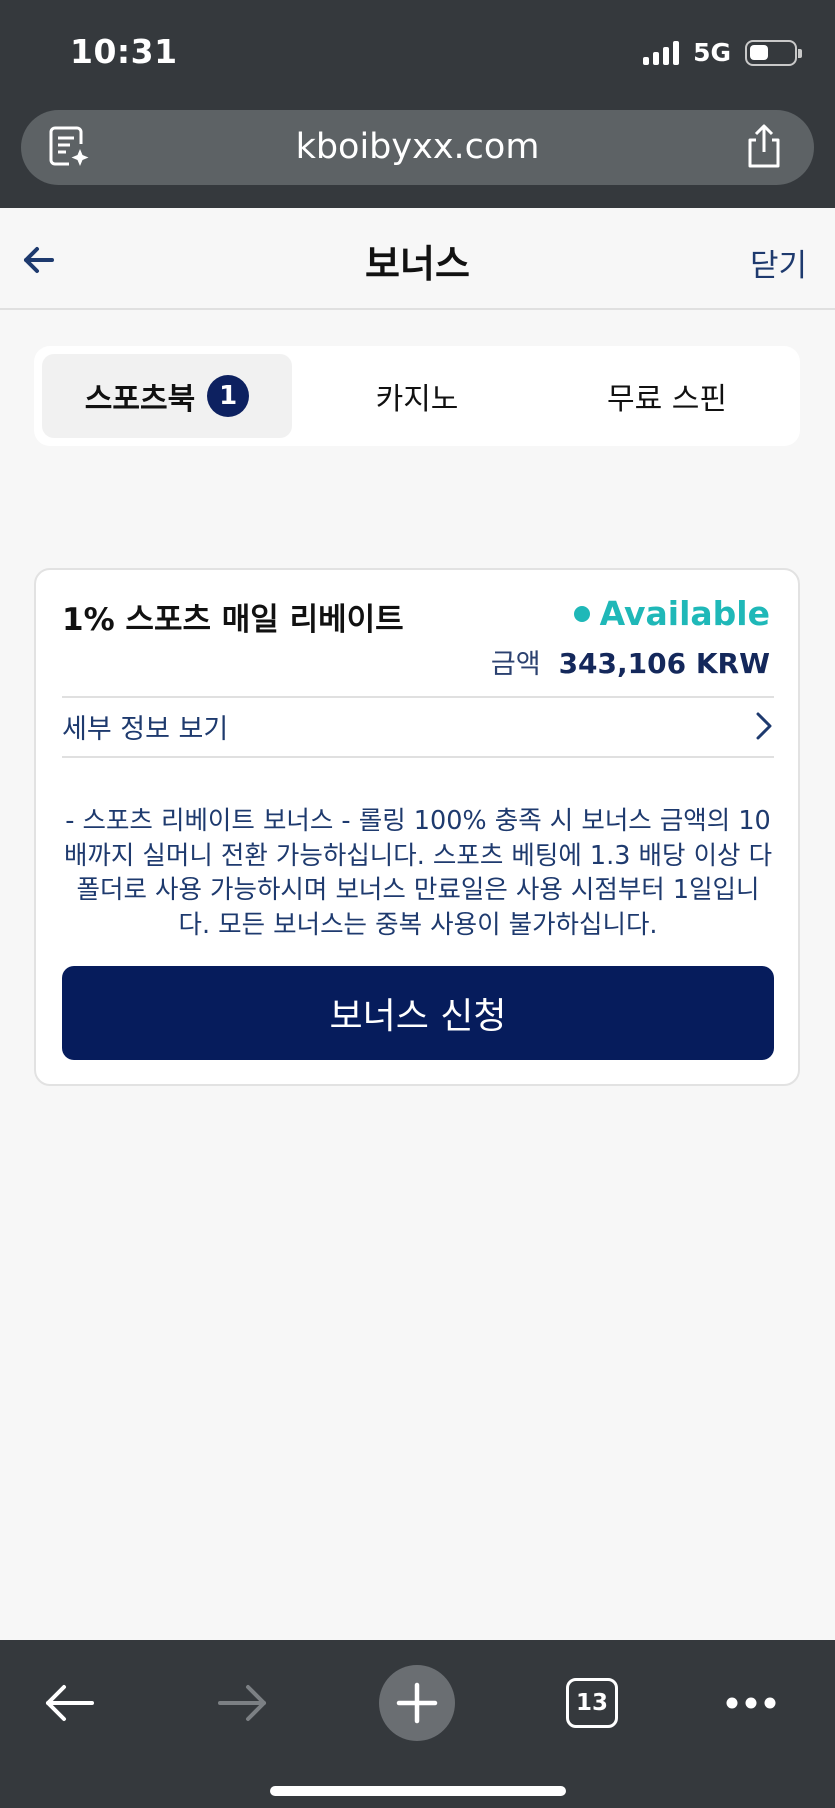 This screenshot has width=835, height=1808. What do you see at coordinates (418, 726) in the screenshot?
I see `view-details-link: 세부 정보 보기` at bounding box center [418, 726].